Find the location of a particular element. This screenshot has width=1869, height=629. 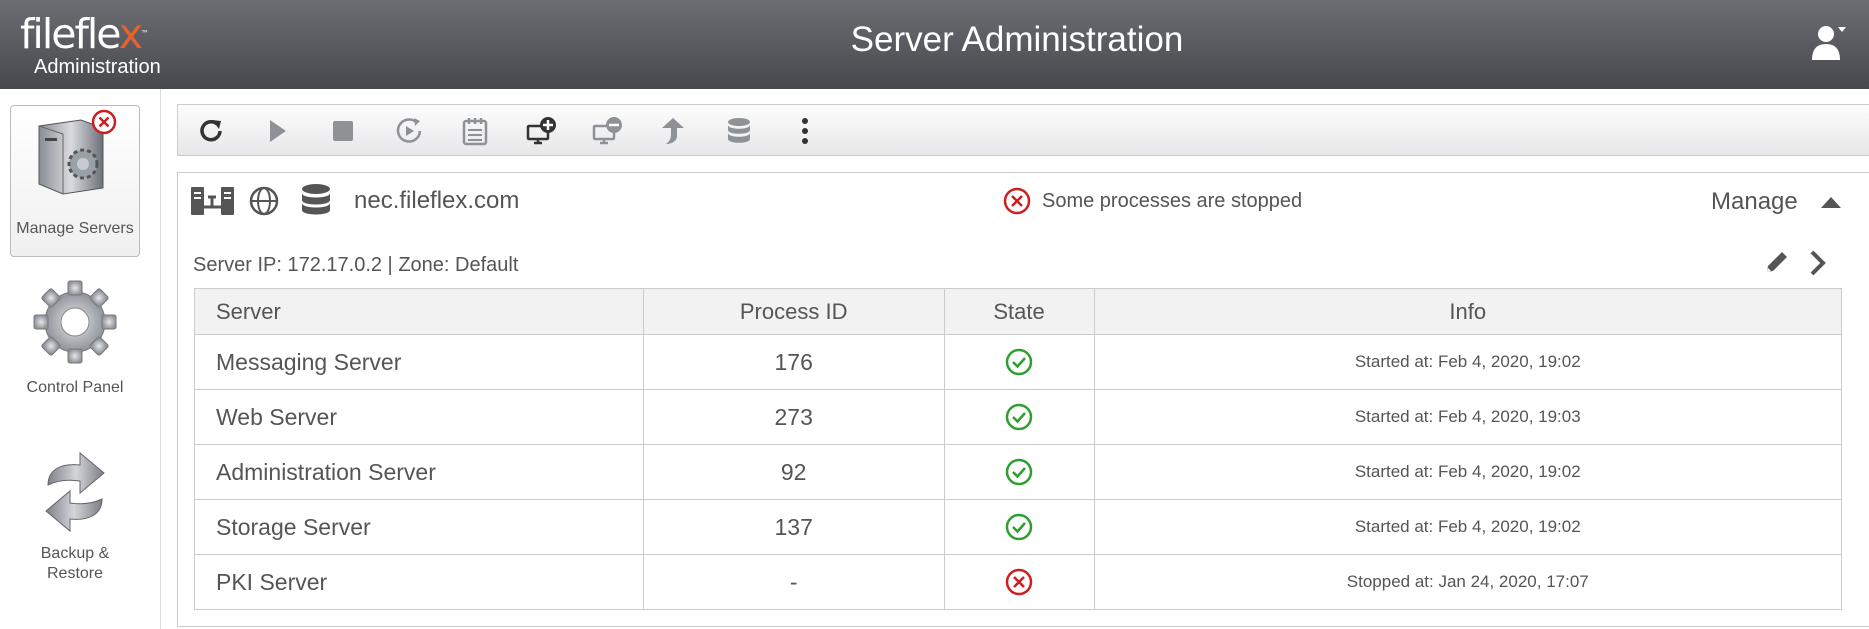

toolbar is located at coordinates (1023, 130).